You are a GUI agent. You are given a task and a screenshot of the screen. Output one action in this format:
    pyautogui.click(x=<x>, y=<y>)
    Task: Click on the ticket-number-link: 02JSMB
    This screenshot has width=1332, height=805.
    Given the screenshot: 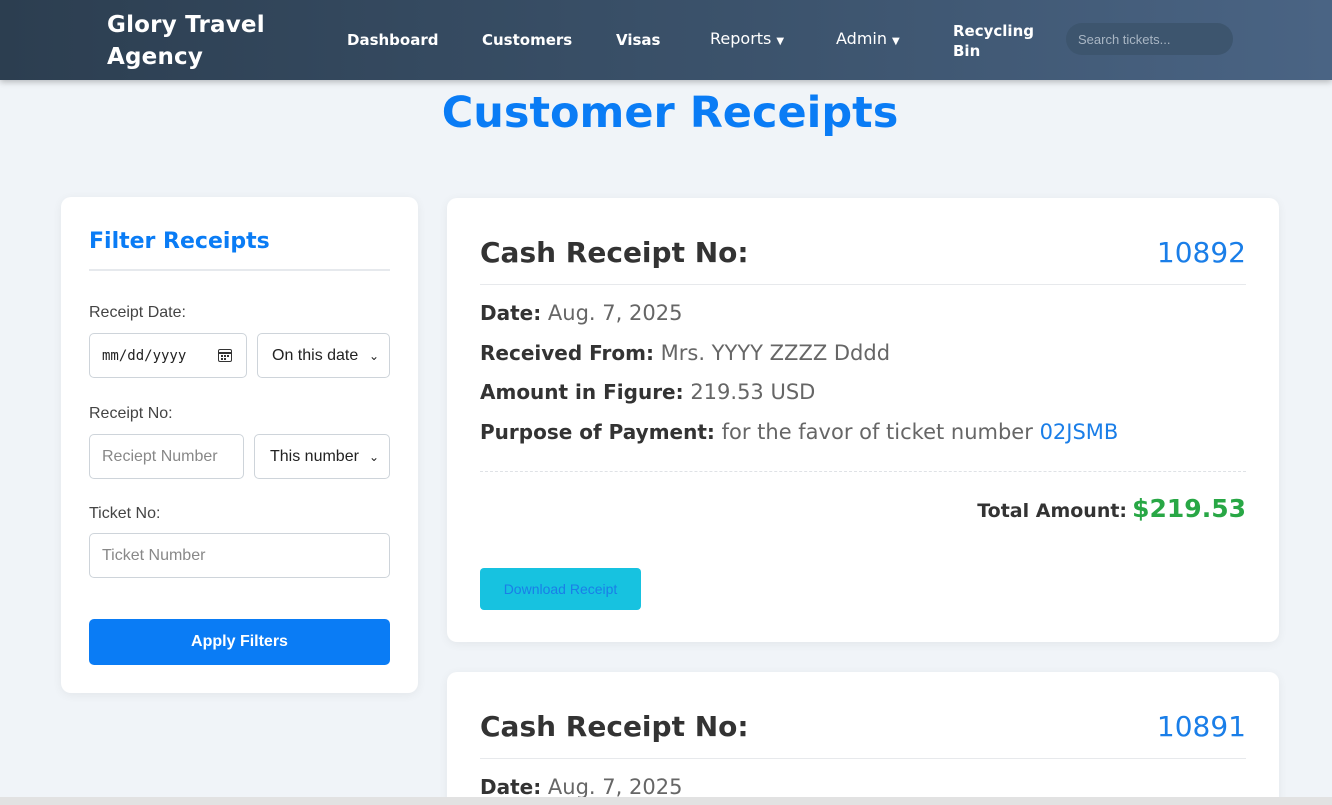 What is the action you would take?
    pyautogui.click(x=1079, y=432)
    